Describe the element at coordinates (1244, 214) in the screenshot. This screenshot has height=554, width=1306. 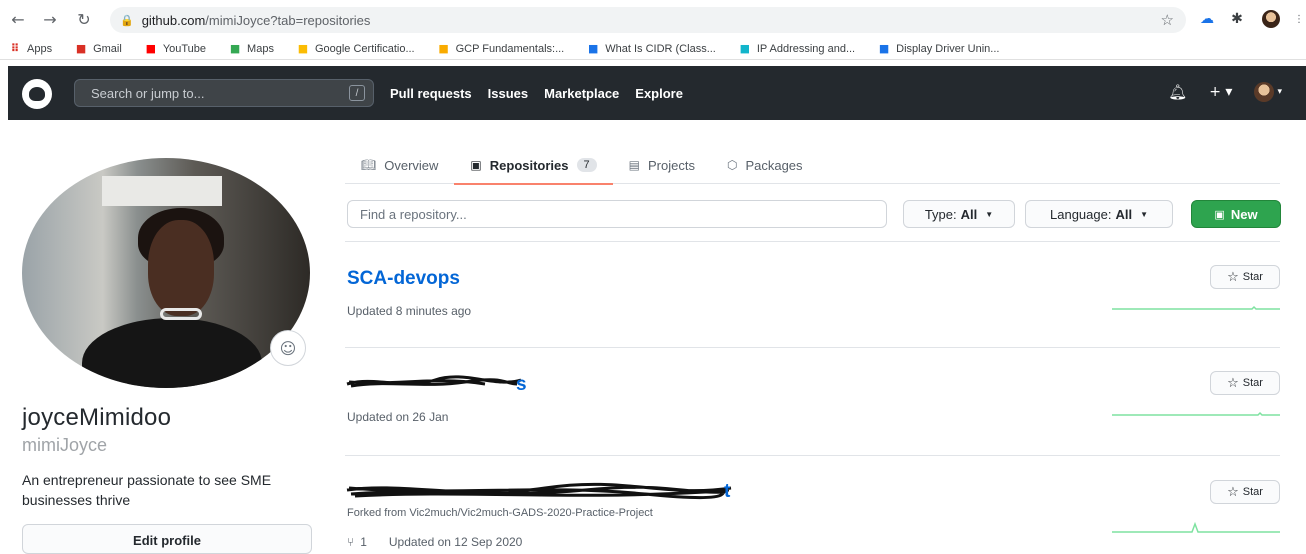
I see `new-button-label: New` at that location.